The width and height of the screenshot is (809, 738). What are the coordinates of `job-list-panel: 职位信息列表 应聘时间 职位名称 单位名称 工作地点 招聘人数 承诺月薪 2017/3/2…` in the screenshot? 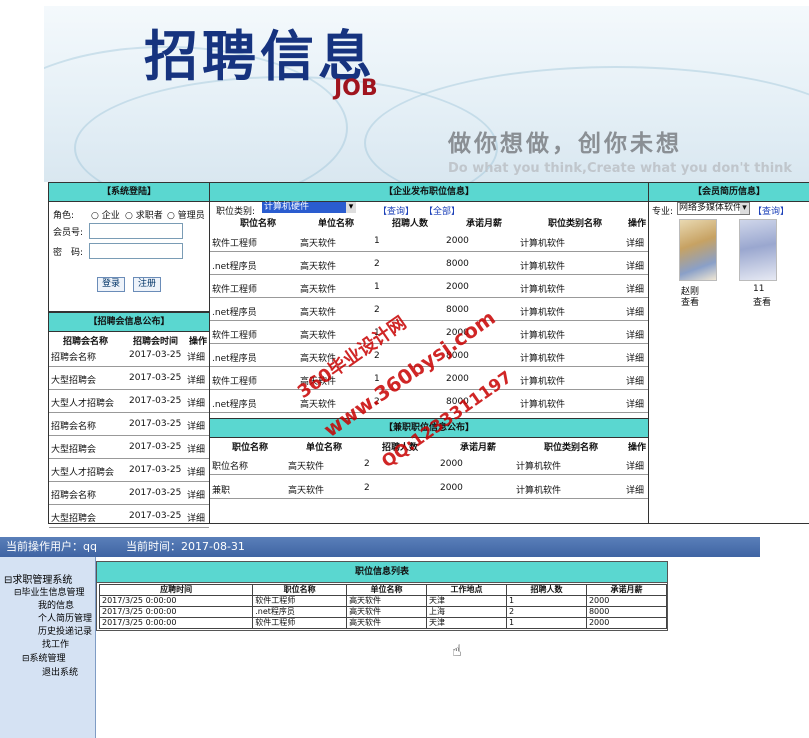 It's located at (382, 596).